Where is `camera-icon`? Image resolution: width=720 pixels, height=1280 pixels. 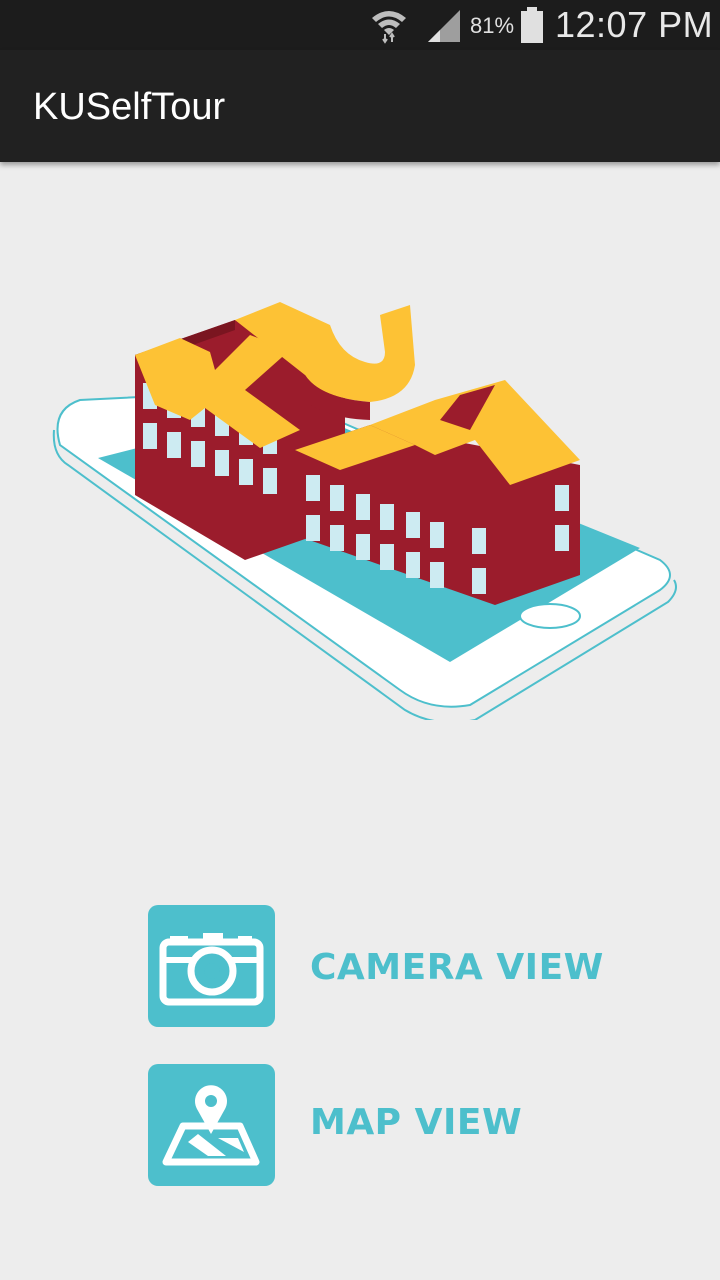
camera-icon is located at coordinates (211, 966).